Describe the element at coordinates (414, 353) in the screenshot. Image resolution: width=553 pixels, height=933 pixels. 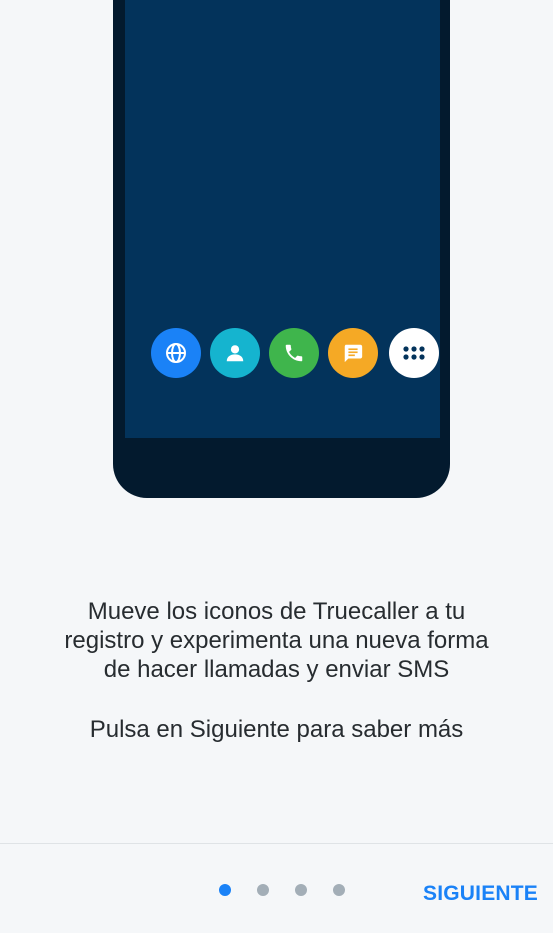
I see `apps-grid-icon` at that location.